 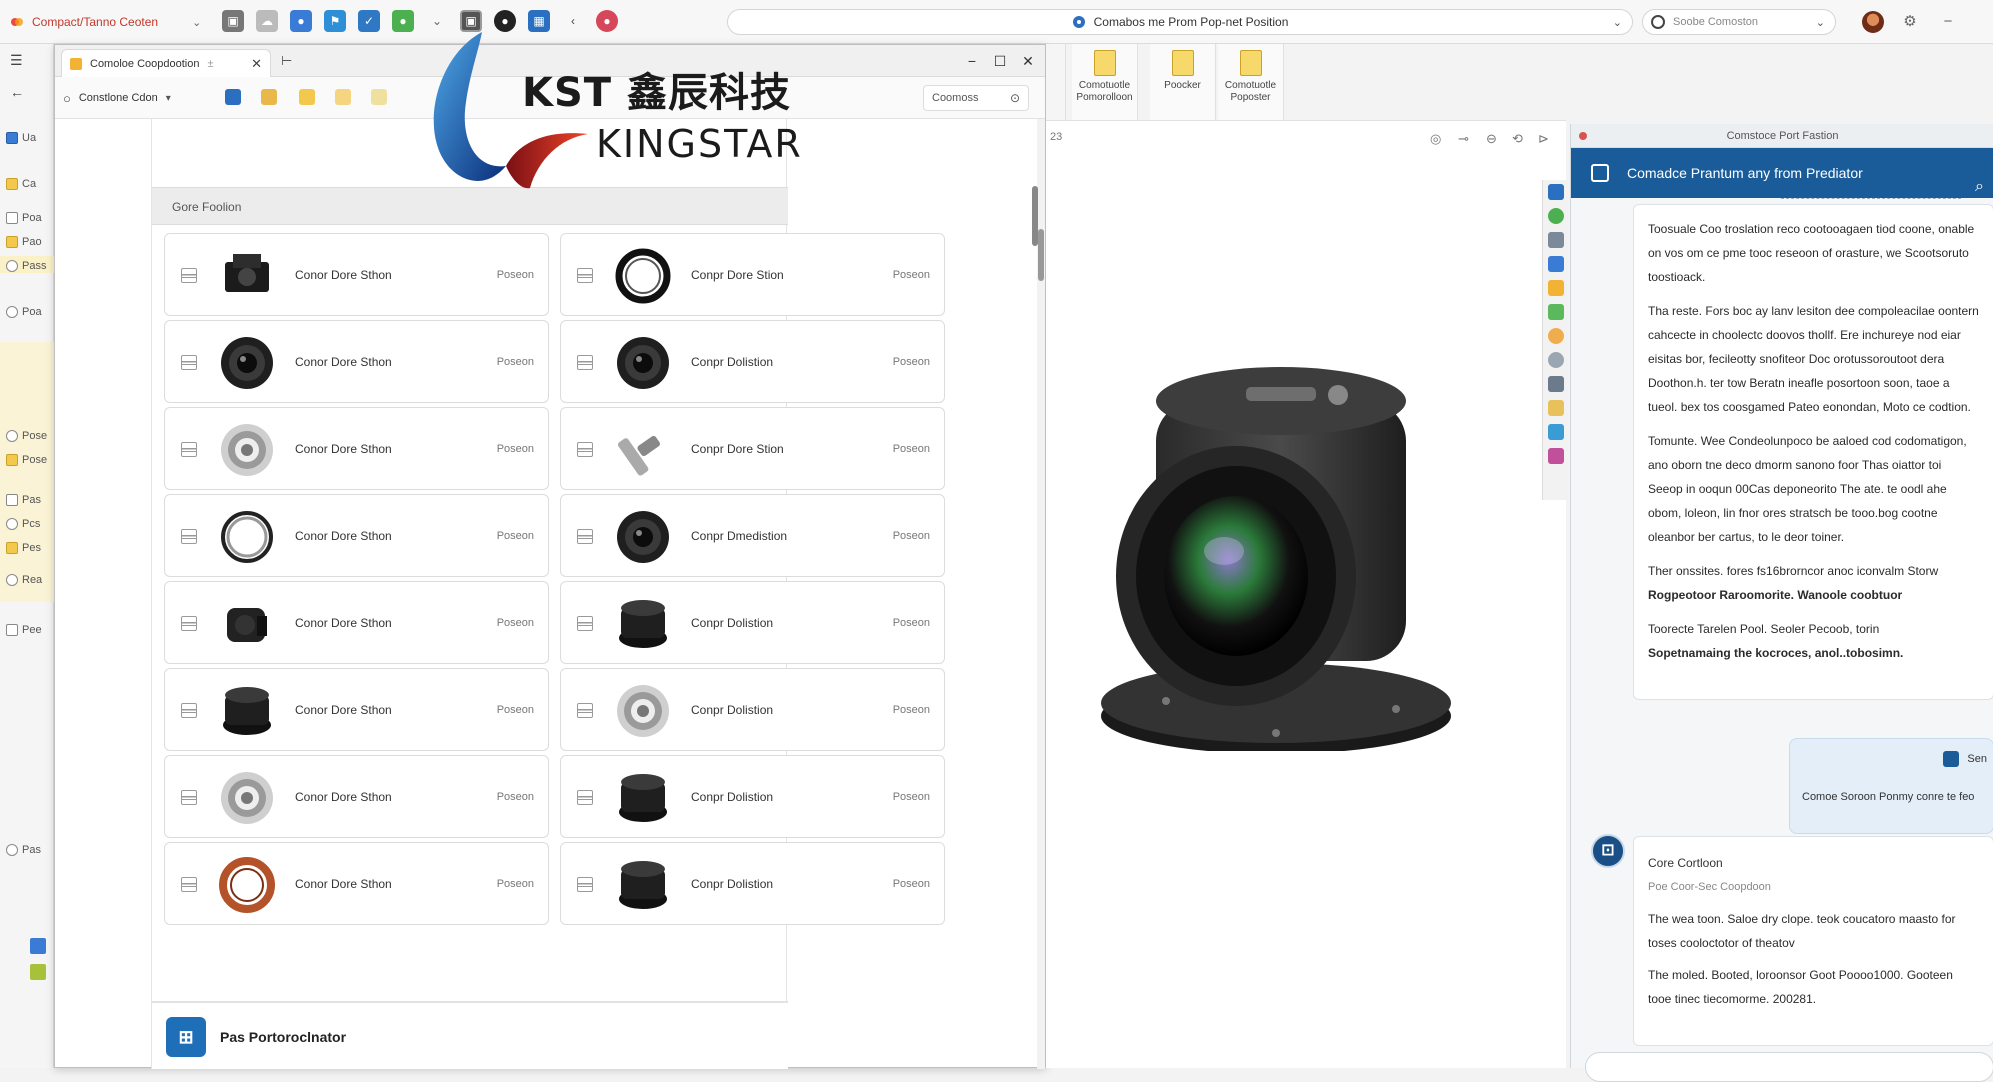 I want to click on window-tab: Comoloe Coopdootion ± ✕, so click(x=166, y=63).